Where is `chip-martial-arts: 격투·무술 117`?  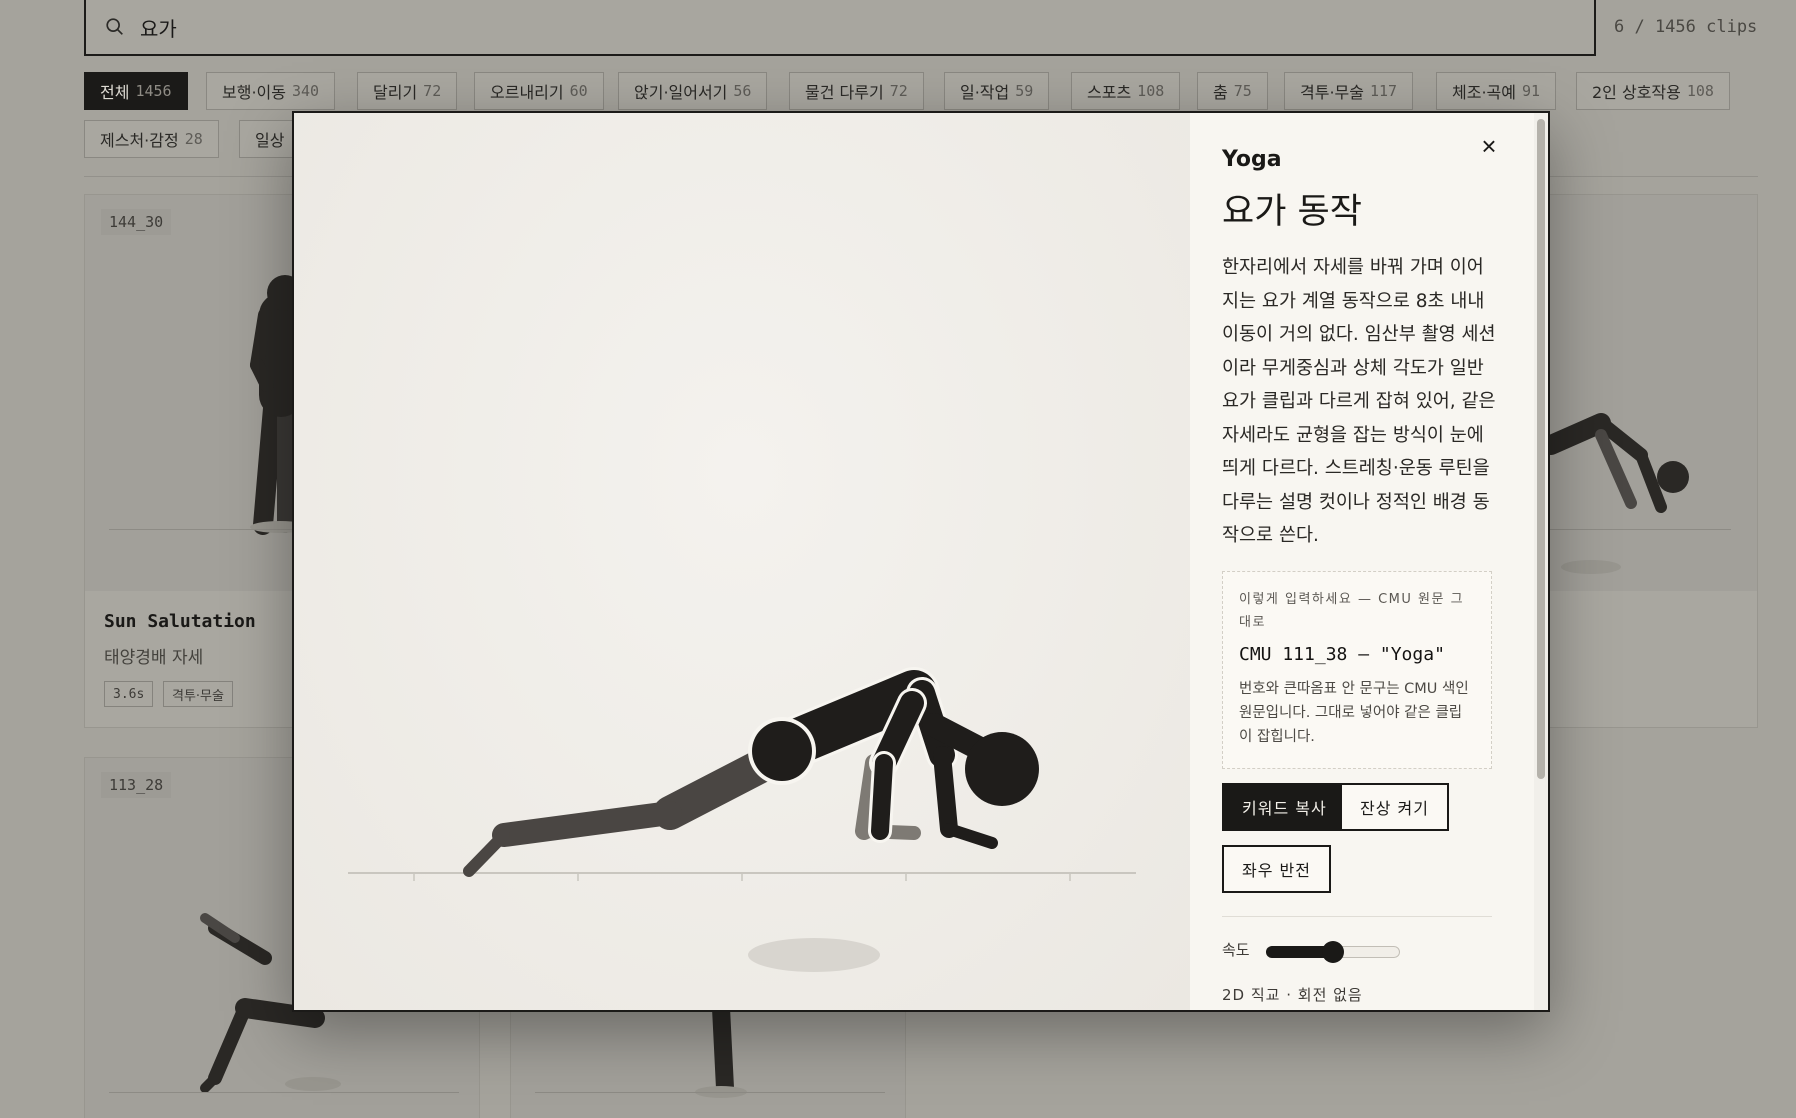 chip-martial-arts: 격투·무술 117 is located at coordinates (1349, 91).